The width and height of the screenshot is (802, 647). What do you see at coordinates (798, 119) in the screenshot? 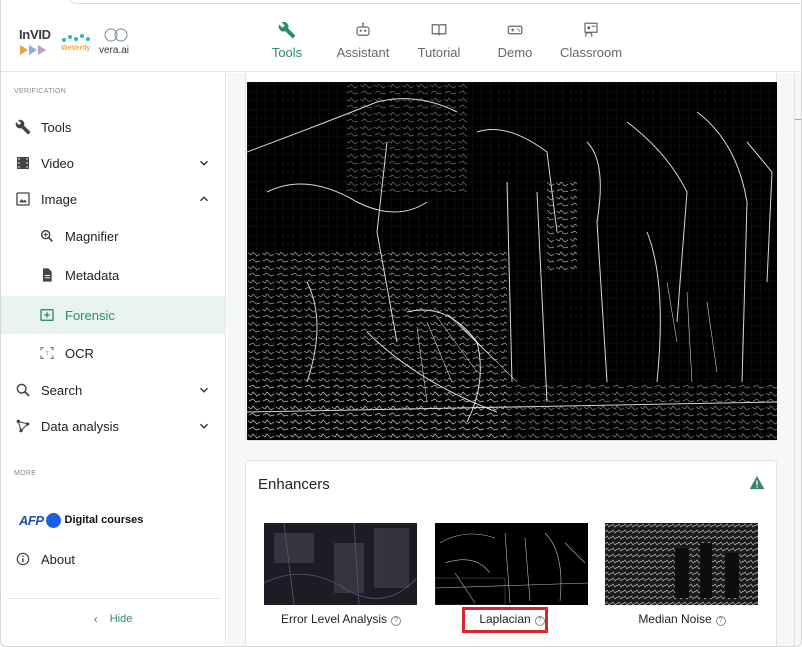
I see `right-panel-tab-indicator` at bounding box center [798, 119].